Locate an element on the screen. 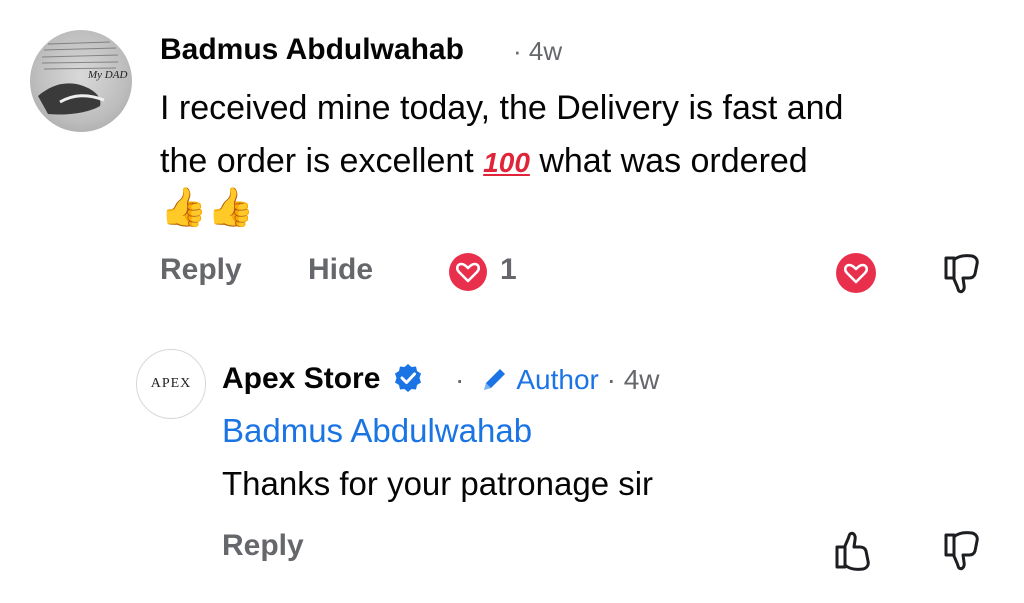  author-badge-label: Author is located at coordinates (557, 379).